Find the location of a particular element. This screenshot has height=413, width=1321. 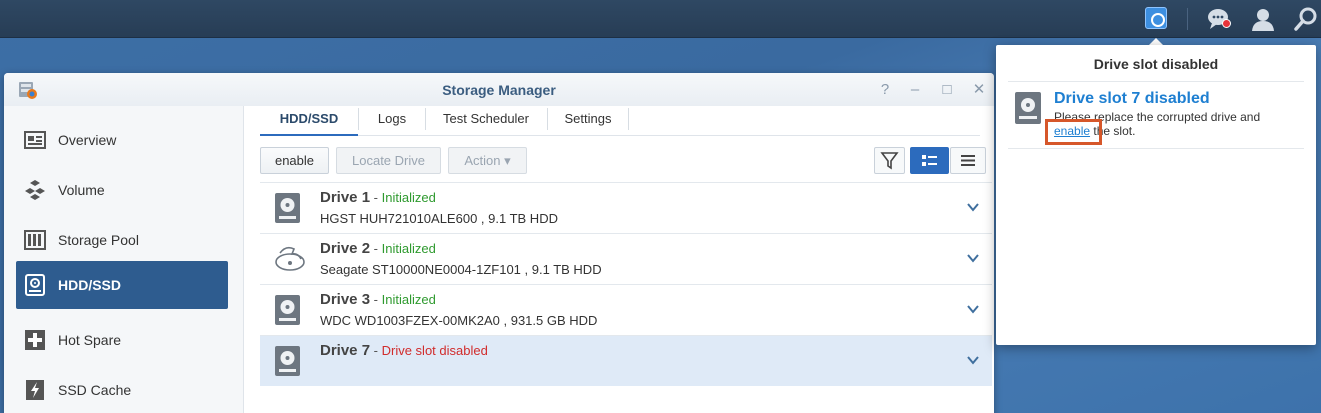

list-icon is located at coordinates (968, 165).